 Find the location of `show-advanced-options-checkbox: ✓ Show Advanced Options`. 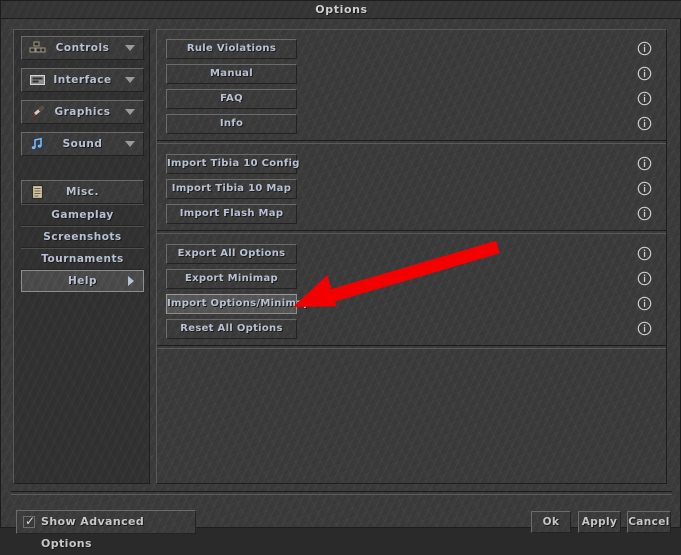

show-advanced-options-checkbox: ✓ Show Advanced Options is located at coordinates (106, 530).